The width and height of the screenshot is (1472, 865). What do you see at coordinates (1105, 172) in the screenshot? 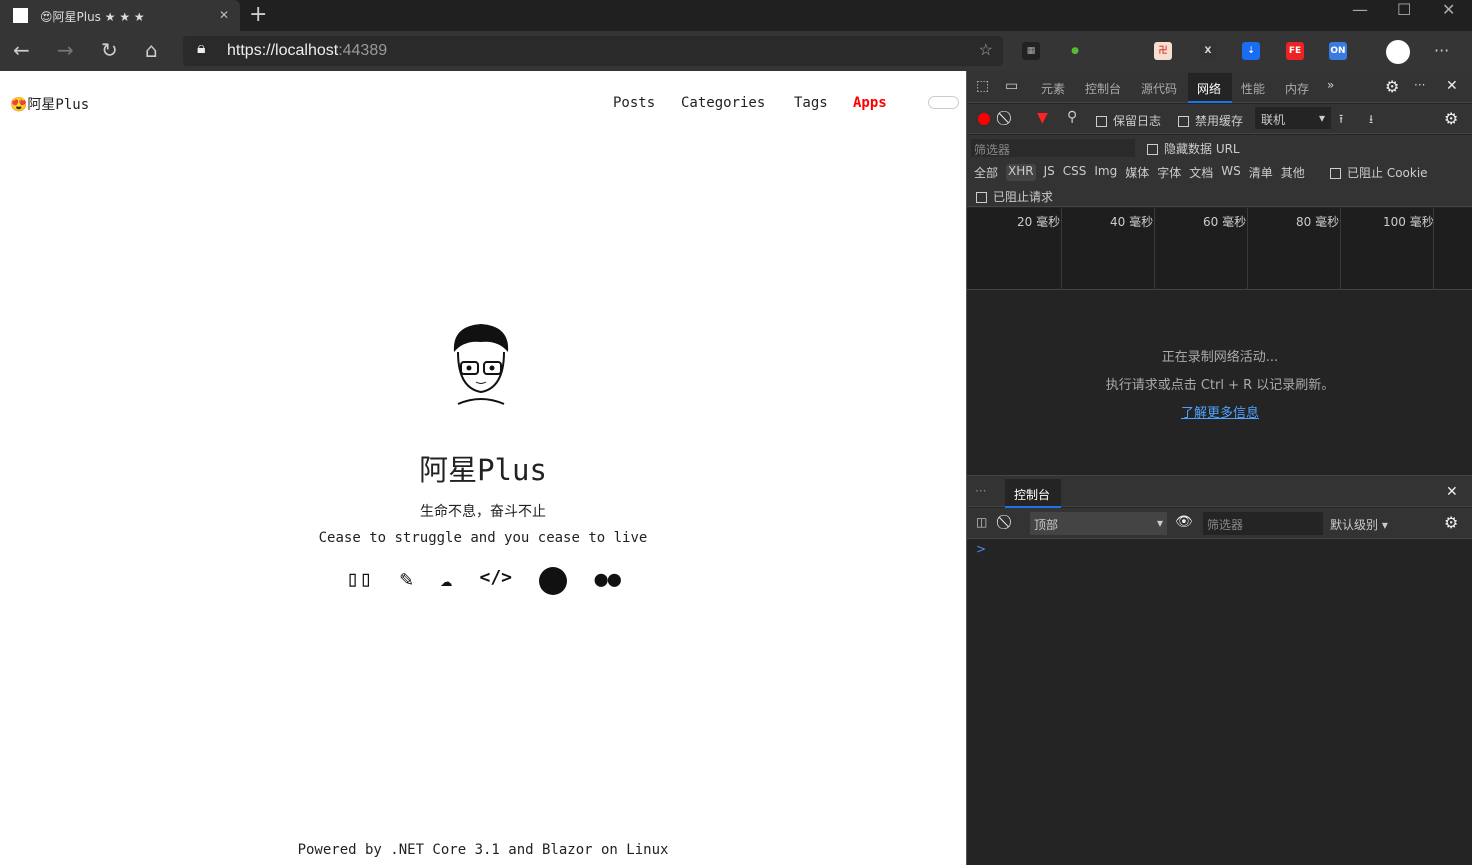
I see `type-img: Img` at bounding box center [1105, 172].